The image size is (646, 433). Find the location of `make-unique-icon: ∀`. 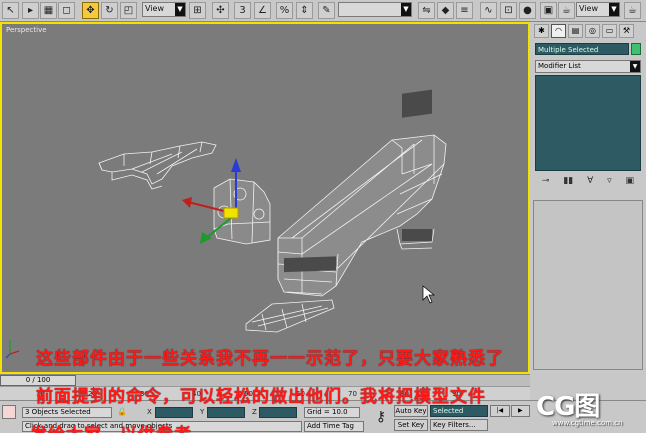

make-unique-icon: ∀ is located at coordinates (590, 181).